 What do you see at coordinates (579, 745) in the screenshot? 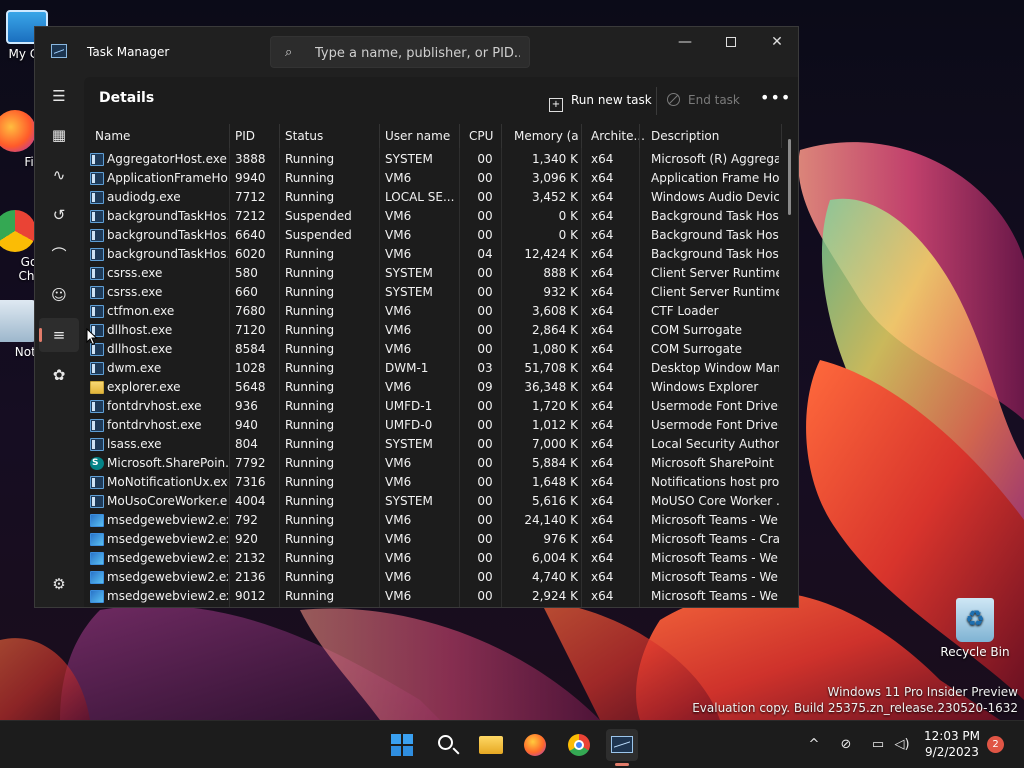
I see `taskbar-chrome` at bounding box center [579, 745].